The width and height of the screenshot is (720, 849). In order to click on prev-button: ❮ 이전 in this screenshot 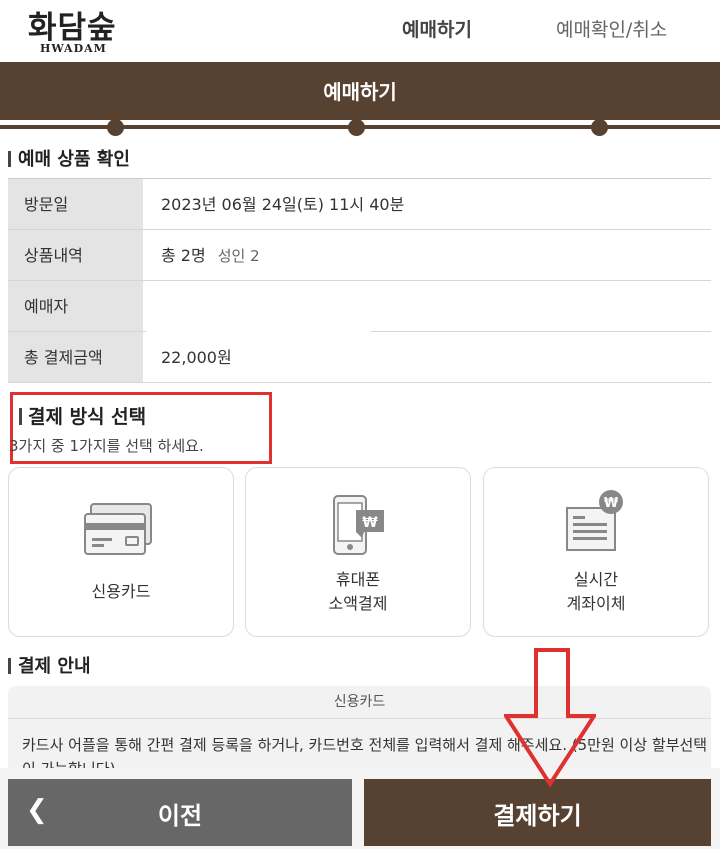, I will do `click(180, 812)`.